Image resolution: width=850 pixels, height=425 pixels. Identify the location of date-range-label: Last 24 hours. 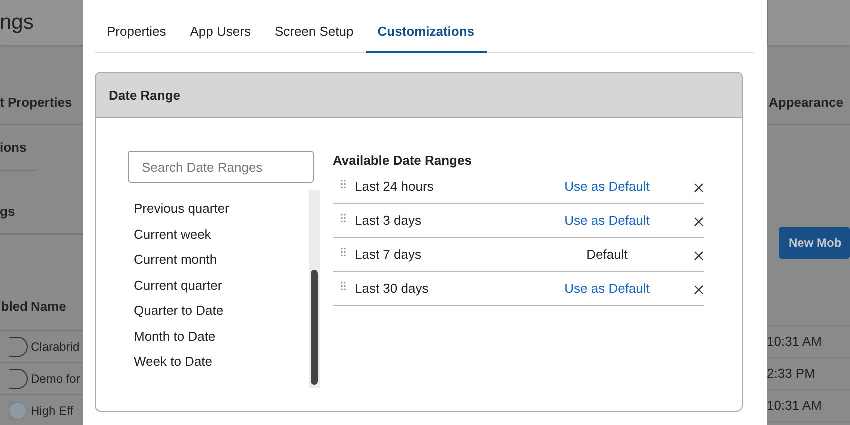
(395, 186).